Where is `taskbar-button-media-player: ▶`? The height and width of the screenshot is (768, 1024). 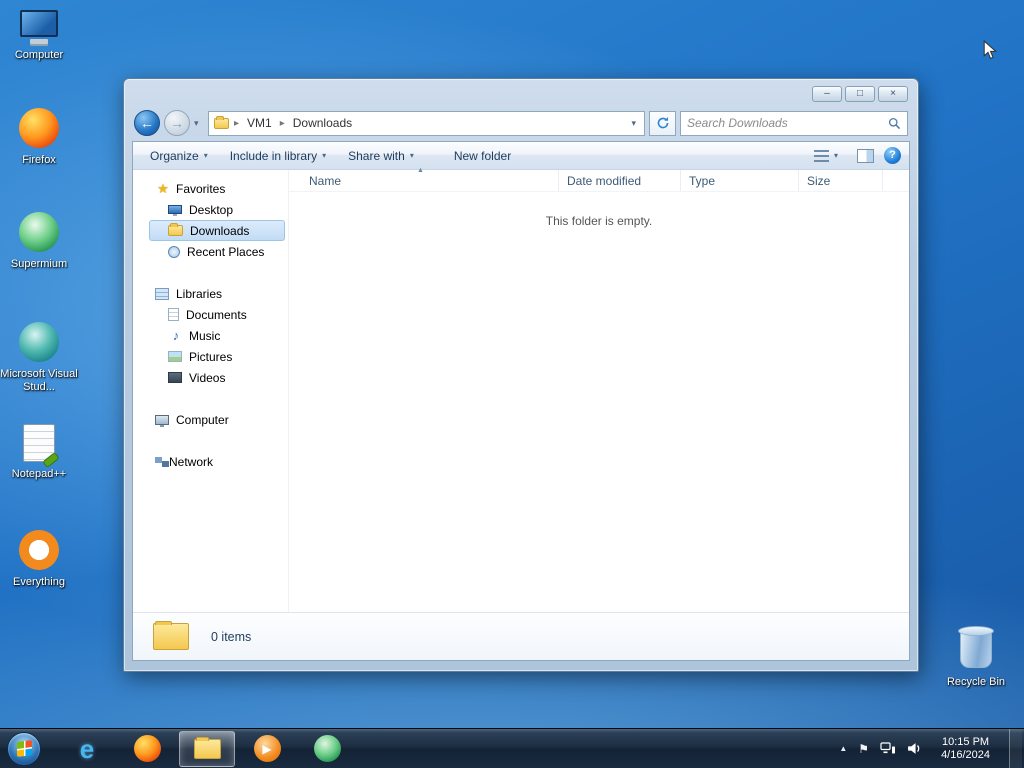 taskbar-button-media-player: ▶ is located at coordinates (267, 749).